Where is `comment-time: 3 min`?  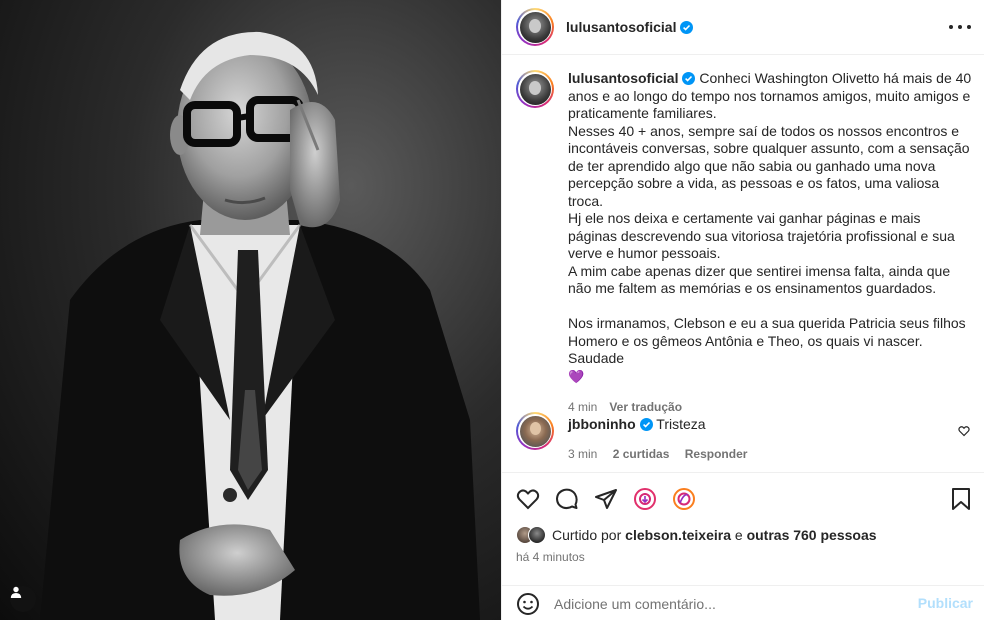
comment-time: 3 min is located at coordinates (582, 454).